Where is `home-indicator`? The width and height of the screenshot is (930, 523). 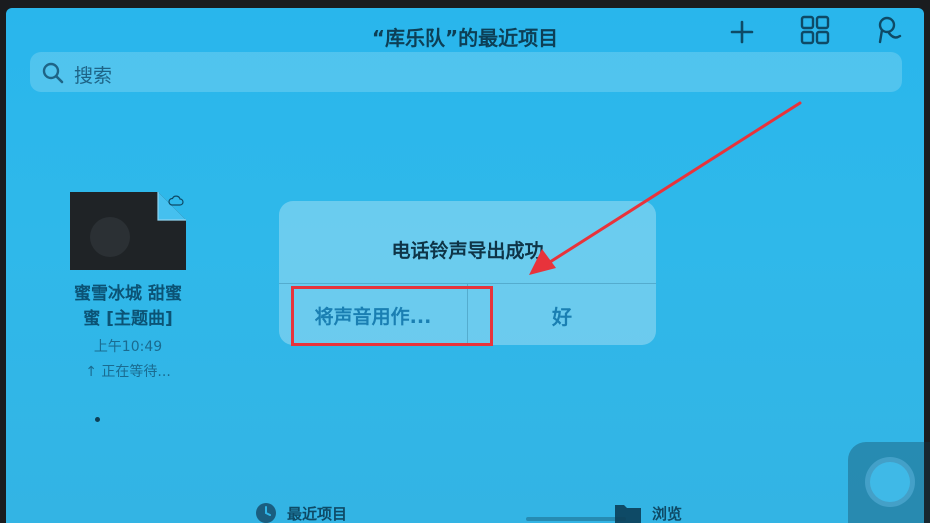 home-indicator is located at coordinates (576, 519).